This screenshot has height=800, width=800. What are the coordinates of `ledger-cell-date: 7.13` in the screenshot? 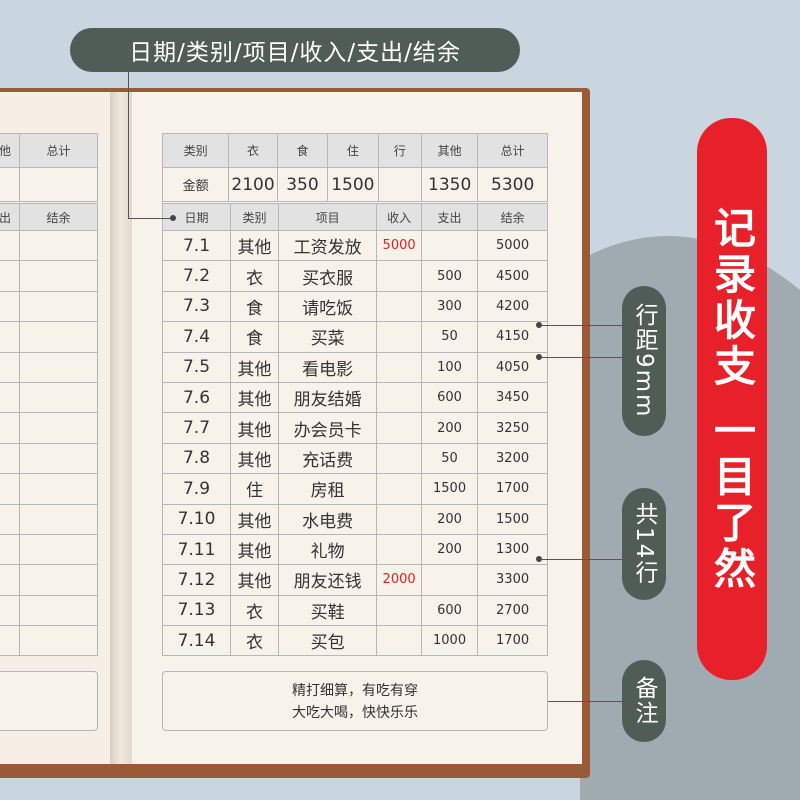 It's located at (196, 610).